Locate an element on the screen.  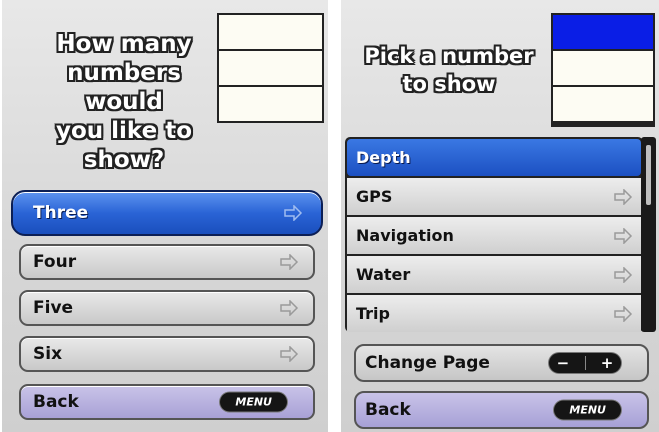
category-trip: Trip is located at coordinates (494, 313).